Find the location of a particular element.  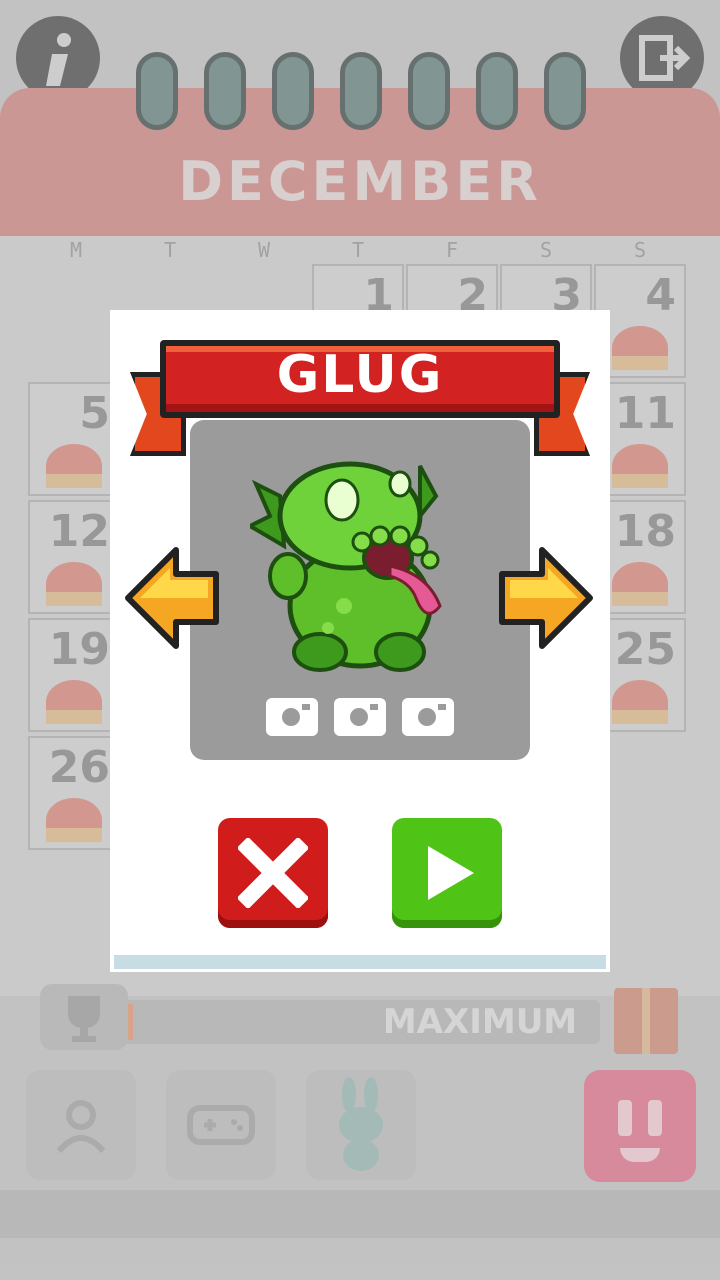

close-icon is located at coordinates (273, 873).